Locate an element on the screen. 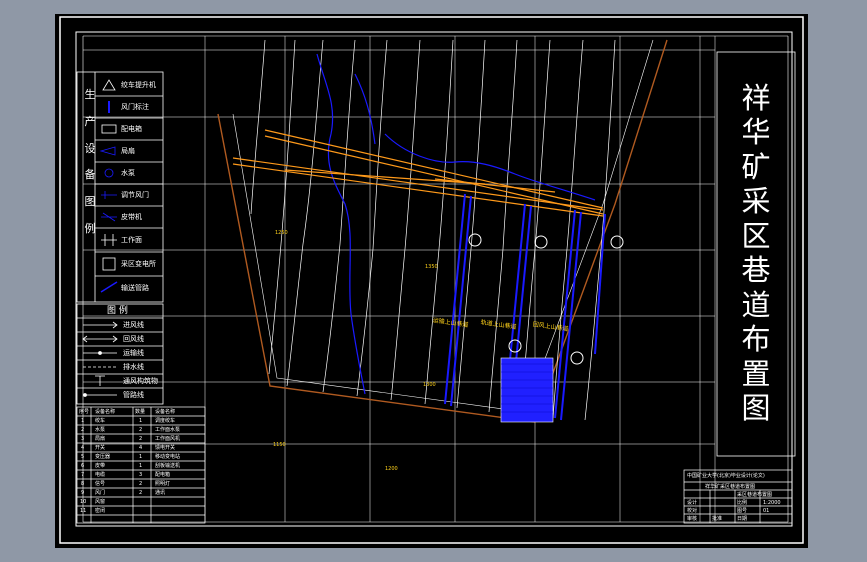  table-cell: 开关 is located at coordinates (100, 448).